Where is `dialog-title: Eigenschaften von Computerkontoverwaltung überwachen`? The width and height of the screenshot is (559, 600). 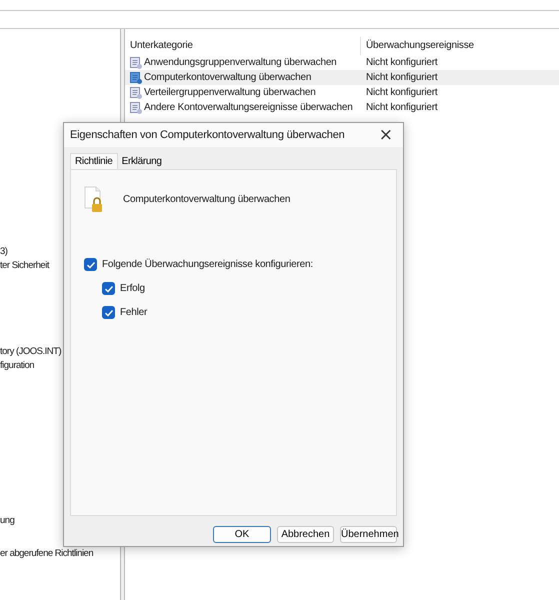 dialog-title: Eigenschaften von Computerkontoverwaltung überwachen is located at coordinates (207, 135).